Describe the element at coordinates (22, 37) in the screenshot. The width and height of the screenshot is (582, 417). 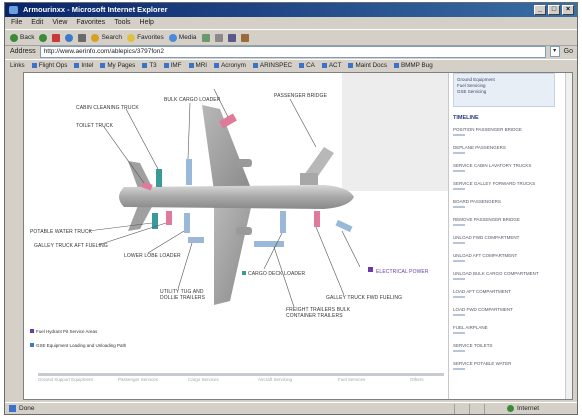
I see `back-button: Back` at that location.